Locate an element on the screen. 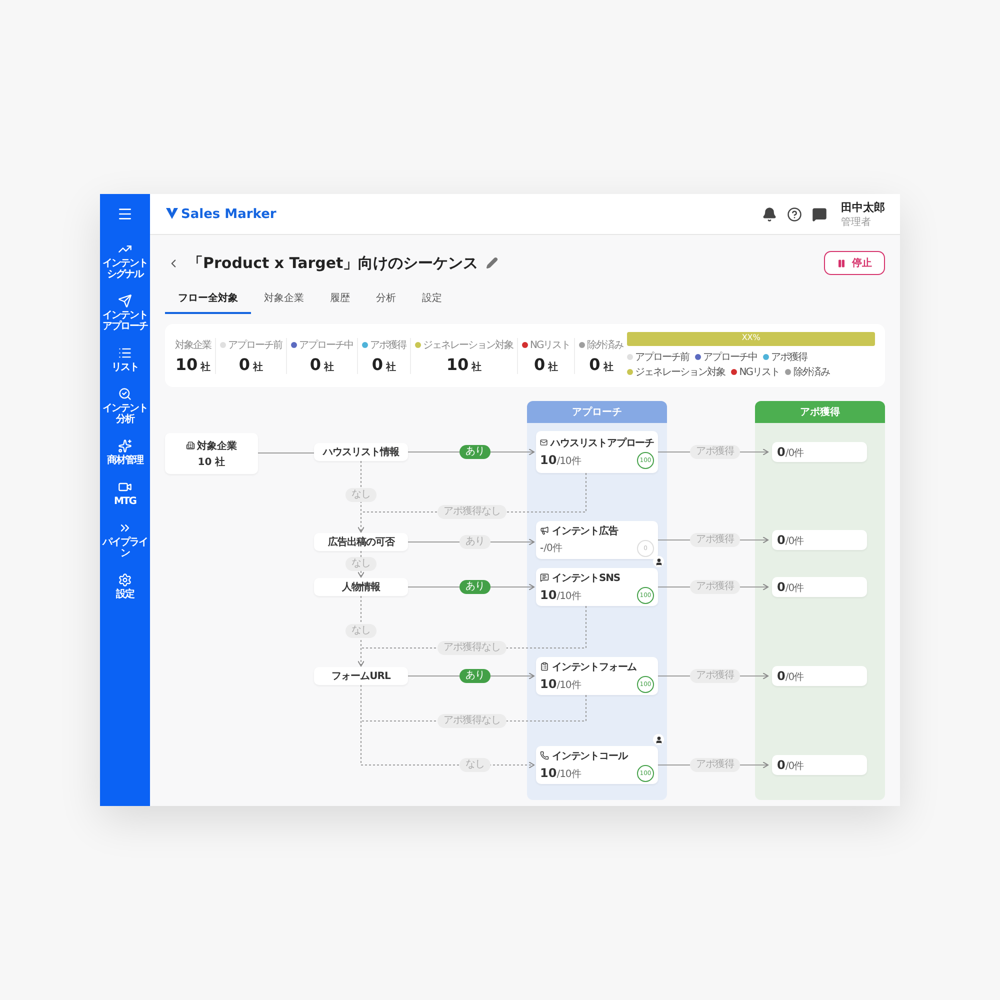 This screenshot has width=1000, height=1000. connector-line is located at coordinates (286, 453).